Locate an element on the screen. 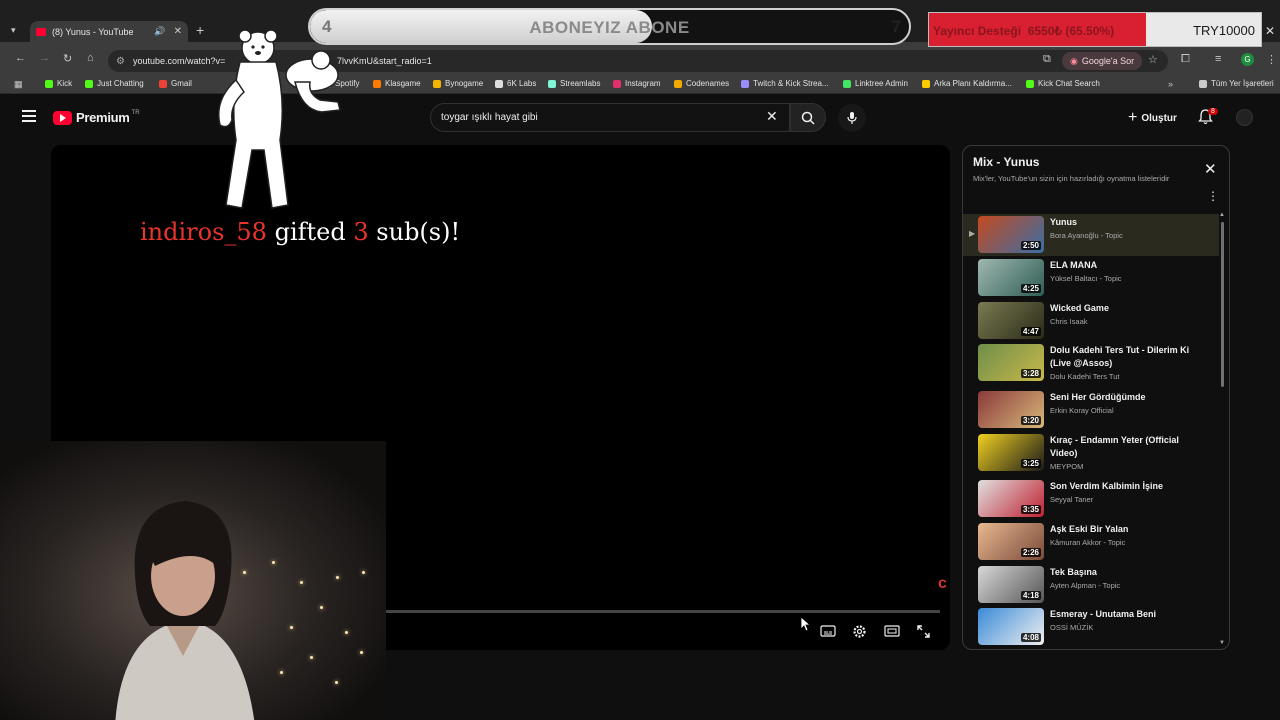  playlist-item-thumbnail: 3:25 is located at coordinates (1011, 452).